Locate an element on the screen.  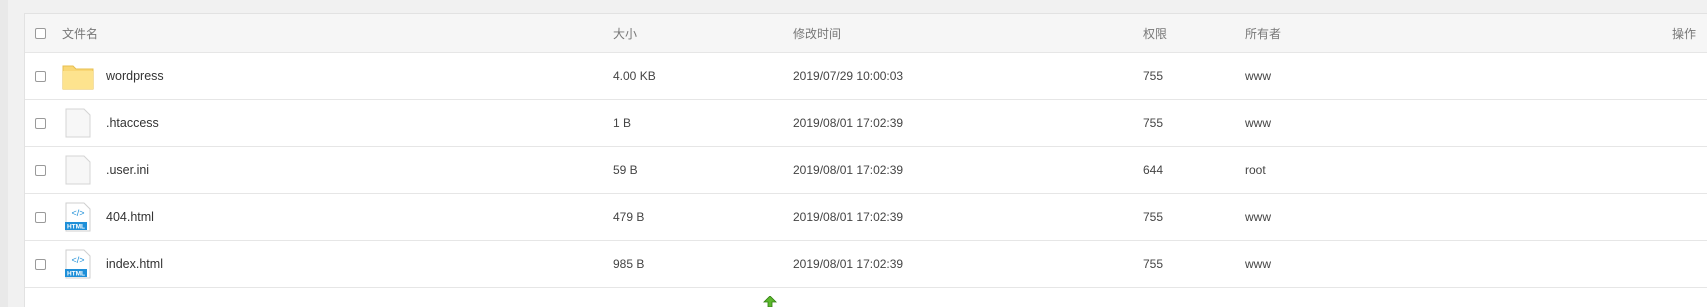
header-name: 文件名 is located at coordinates (80, 33).